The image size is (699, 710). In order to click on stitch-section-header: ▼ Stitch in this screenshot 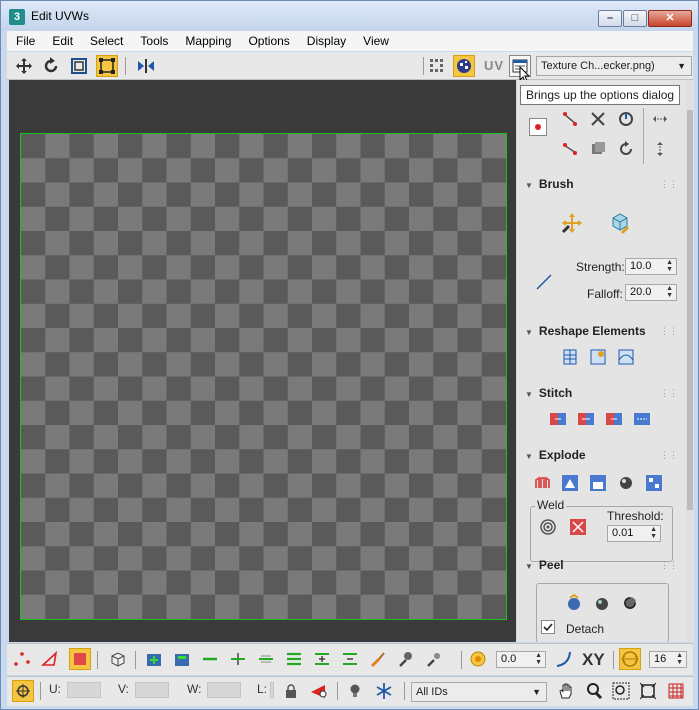, I will do `click(548, 393)`.